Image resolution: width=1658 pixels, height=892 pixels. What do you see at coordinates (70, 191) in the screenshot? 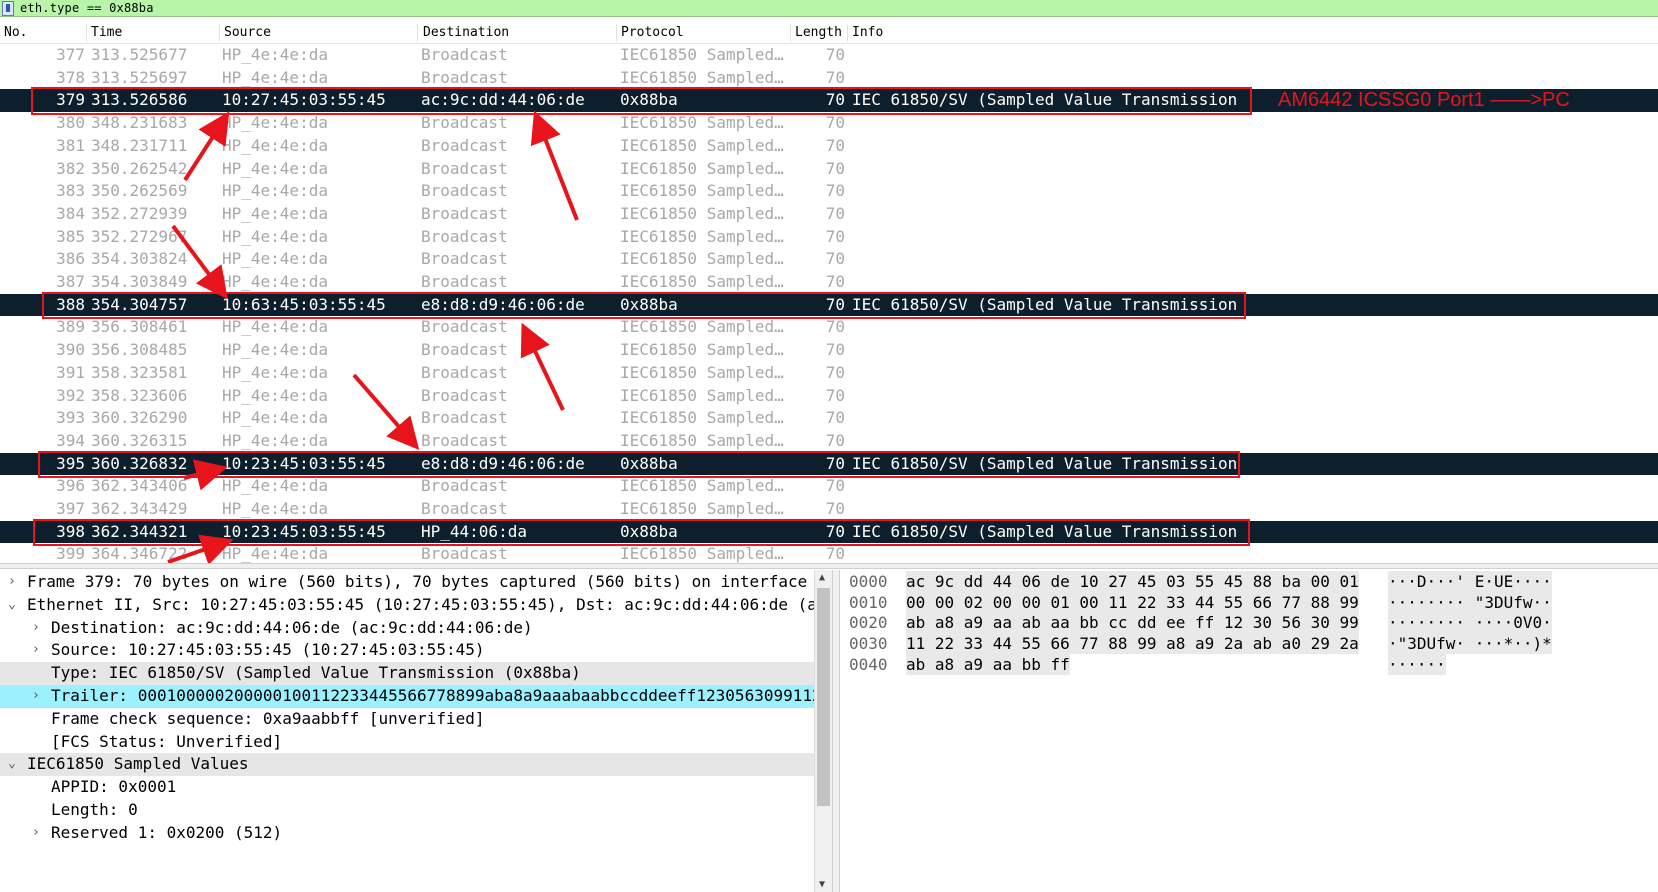
I see `cell-no: 383` at bounding box center [70, 191].